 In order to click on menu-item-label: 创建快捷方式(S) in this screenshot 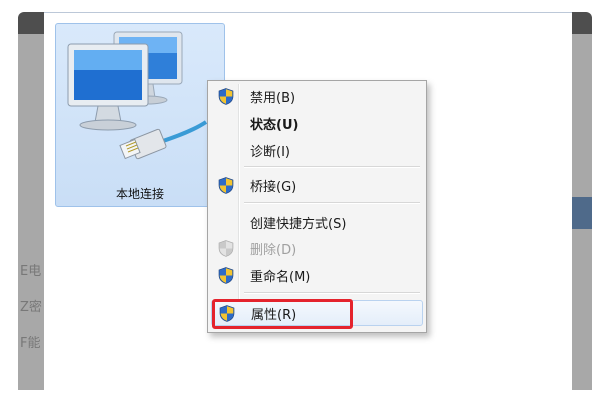, I will do `click(298, 224)`.